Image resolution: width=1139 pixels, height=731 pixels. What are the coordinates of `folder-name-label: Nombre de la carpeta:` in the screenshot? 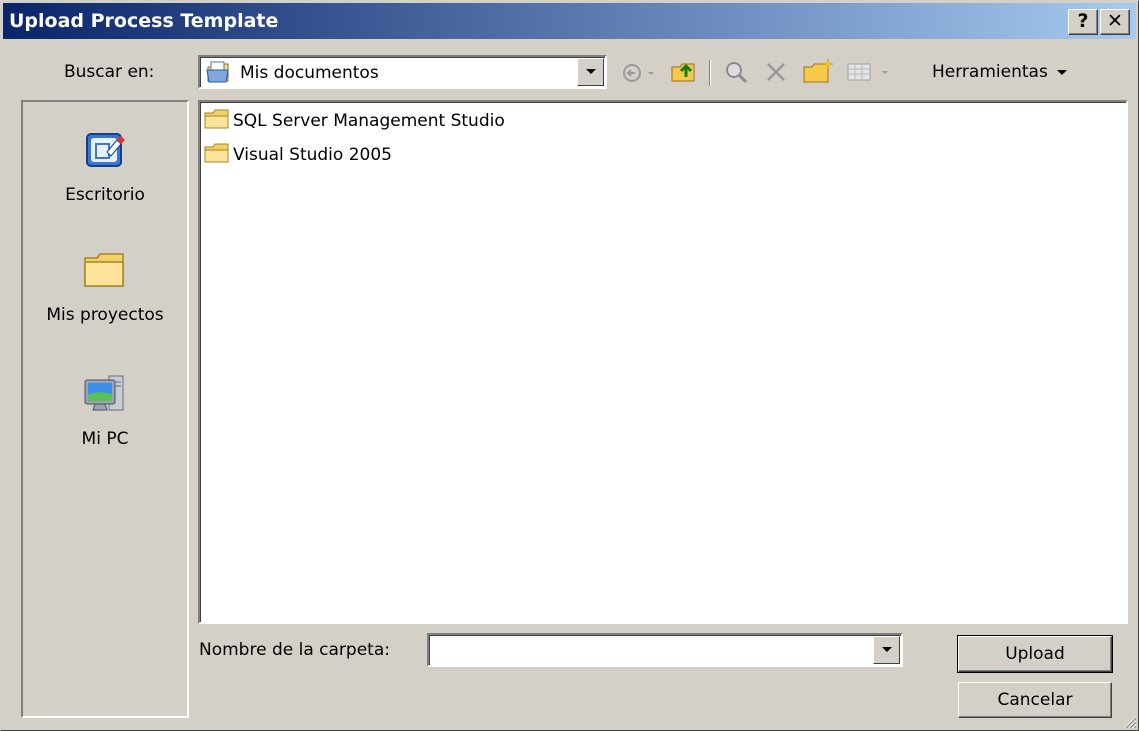 It's located at (294, 650).